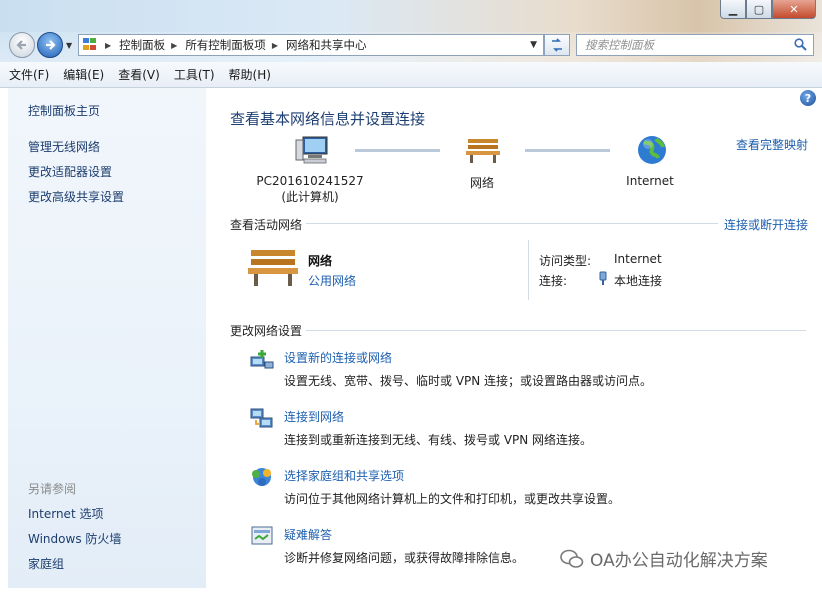 The width and height of the screenshot is (822, 593). I want to click on refresh-button, so click(557, 45).